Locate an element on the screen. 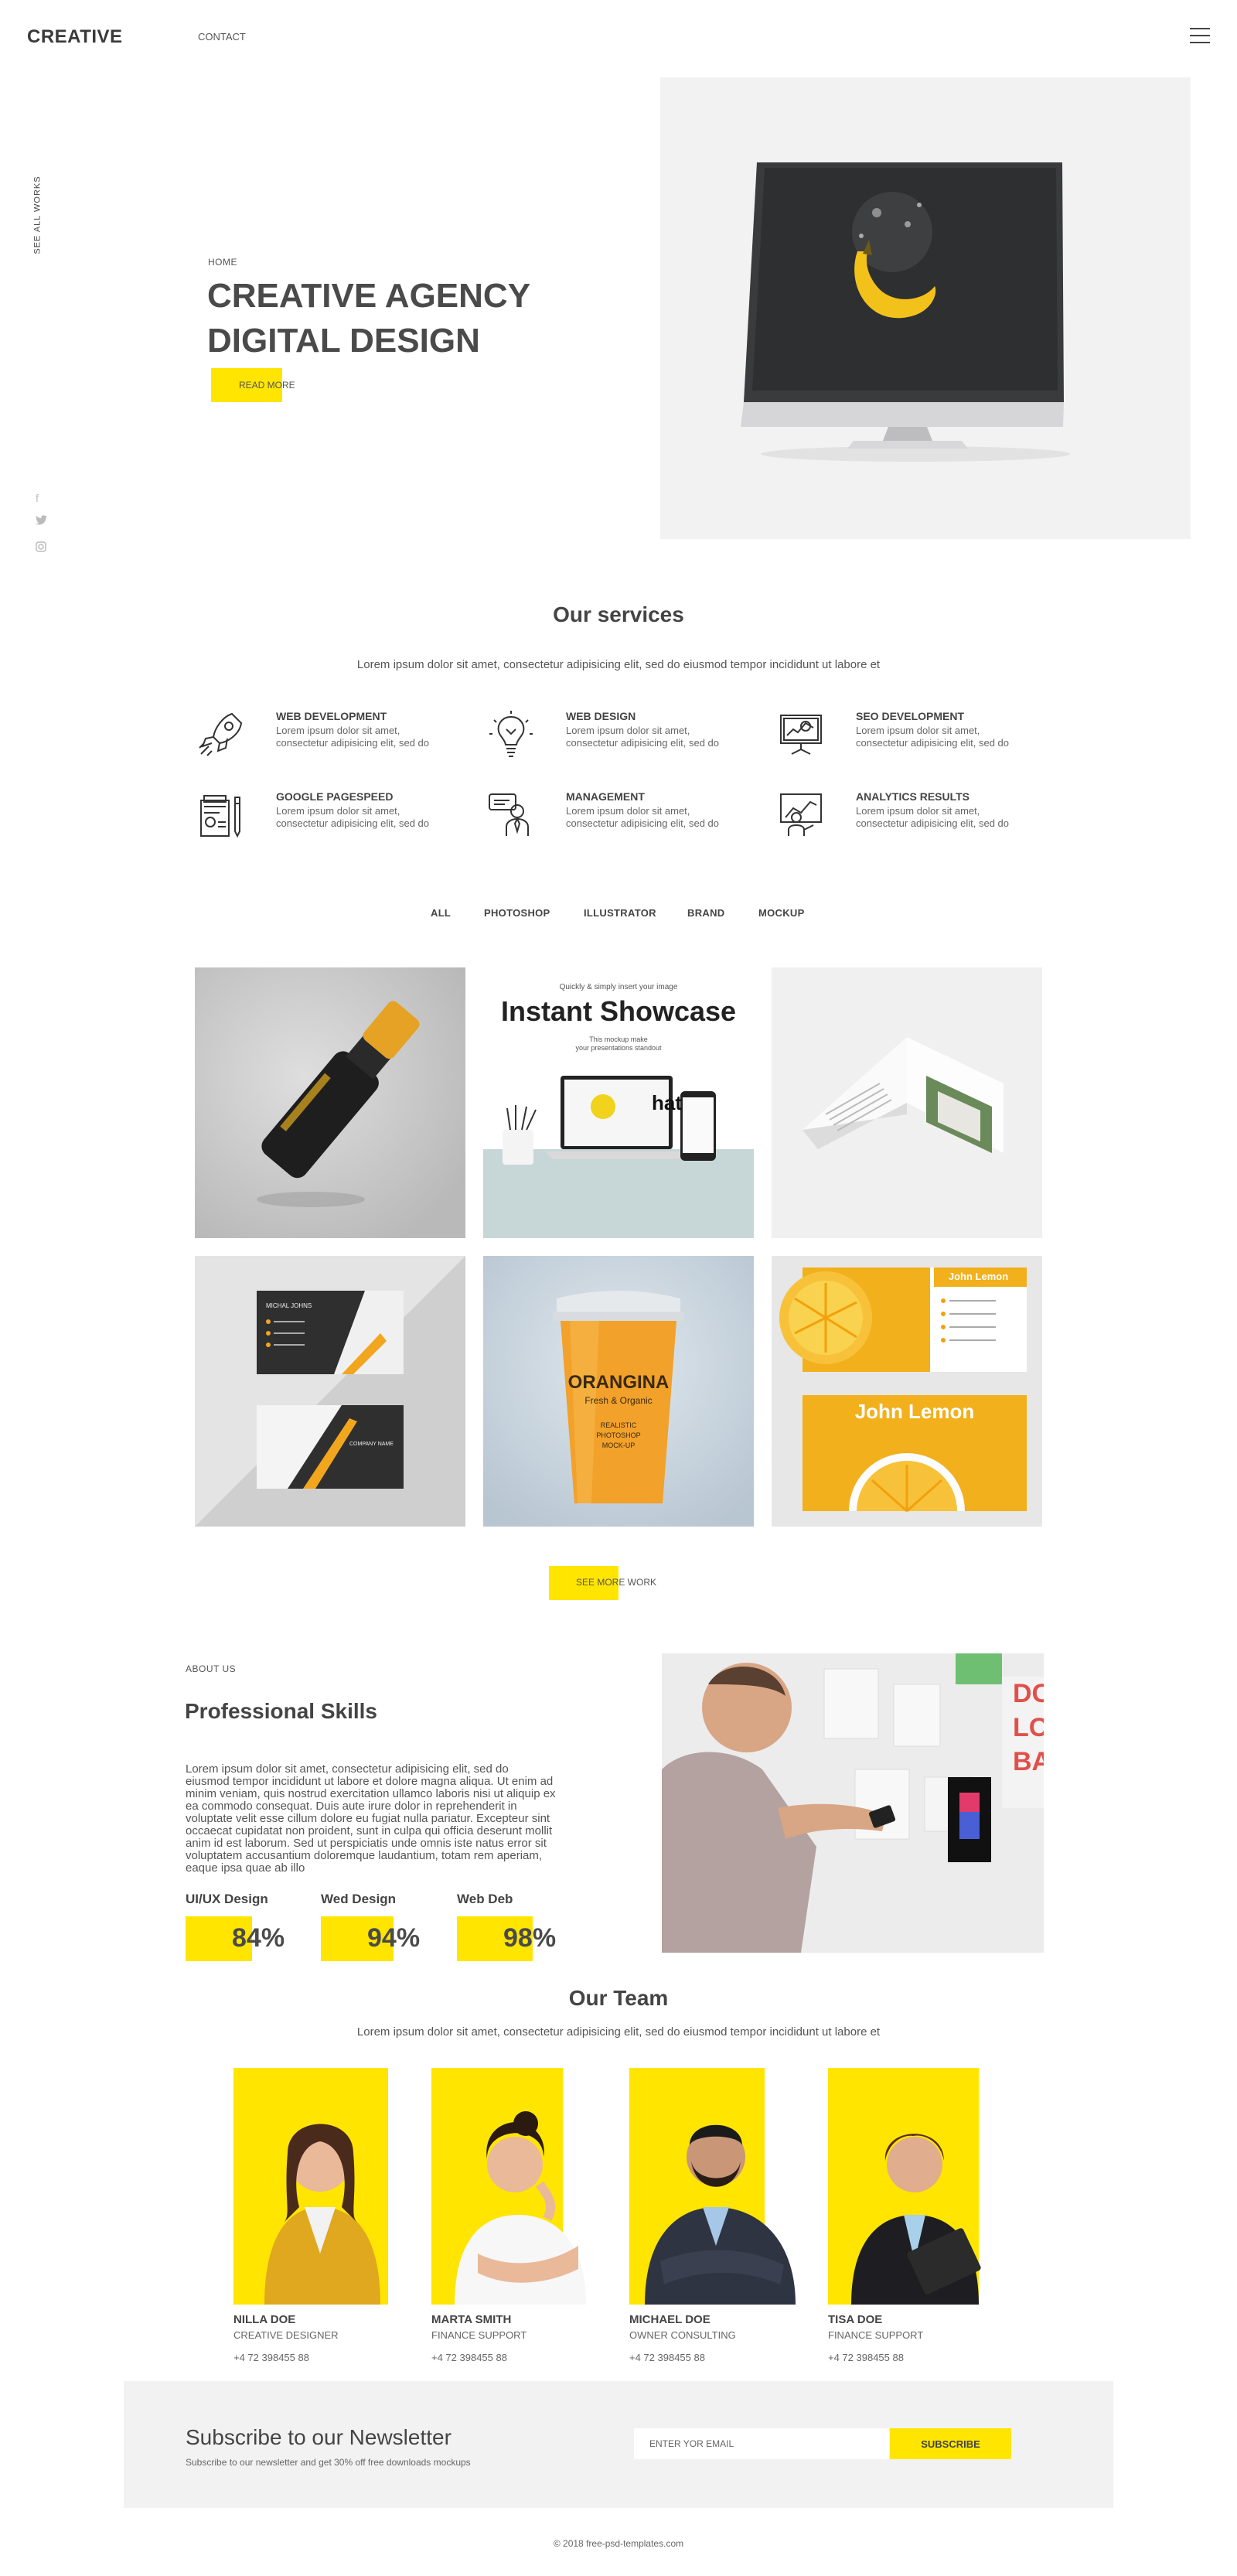  gallery-item-john-lemon-cards: John Lemon John Lemon is located at coordinates (907, 1392).